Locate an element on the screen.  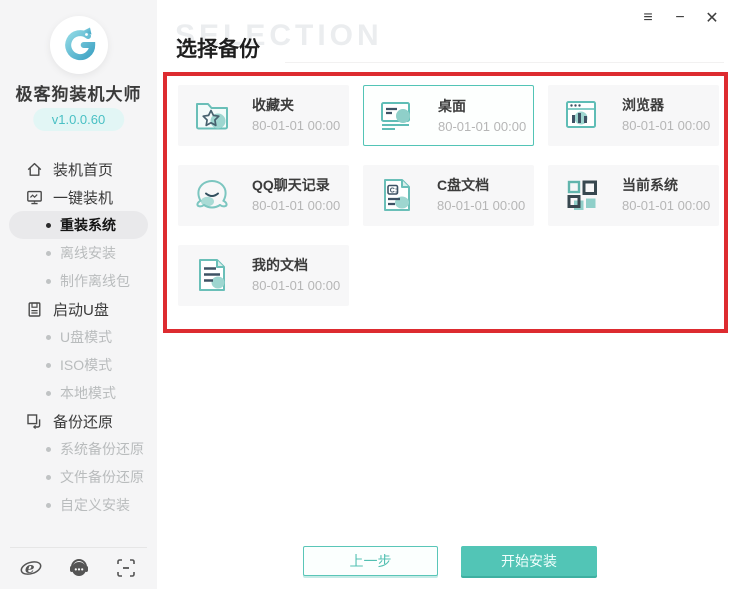
sidebar-item-install-home: 装机首页 is located at coordinates (78, 169).